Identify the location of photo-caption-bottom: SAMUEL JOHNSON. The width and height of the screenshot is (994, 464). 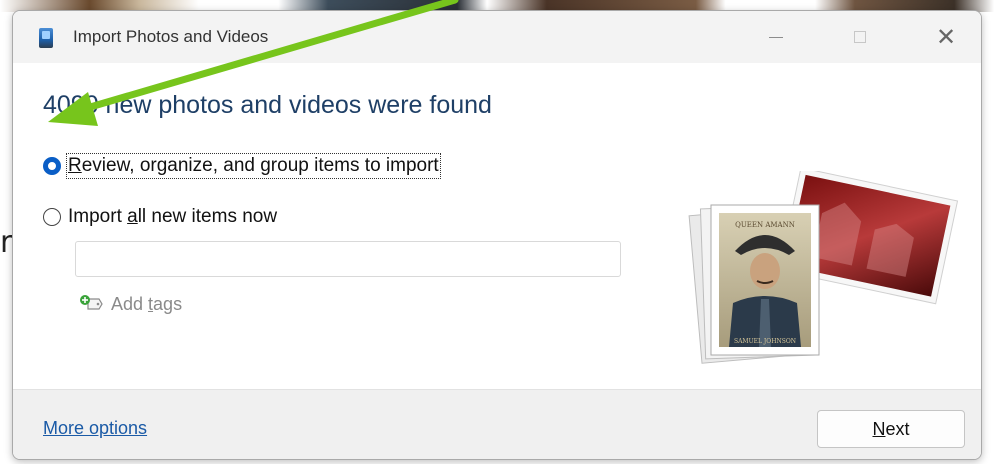
(765, 341).